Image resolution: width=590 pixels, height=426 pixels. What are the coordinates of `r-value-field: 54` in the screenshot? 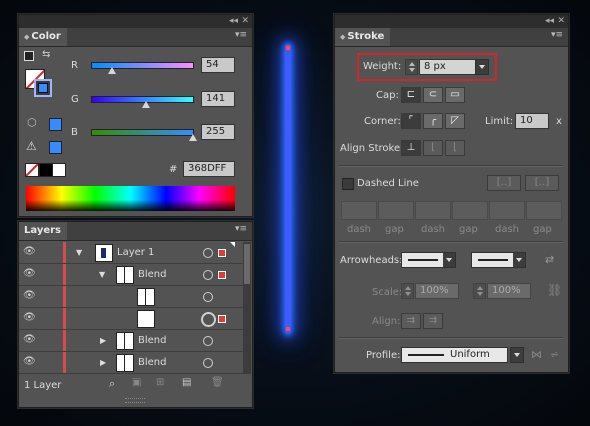 It's located at (218, 65).